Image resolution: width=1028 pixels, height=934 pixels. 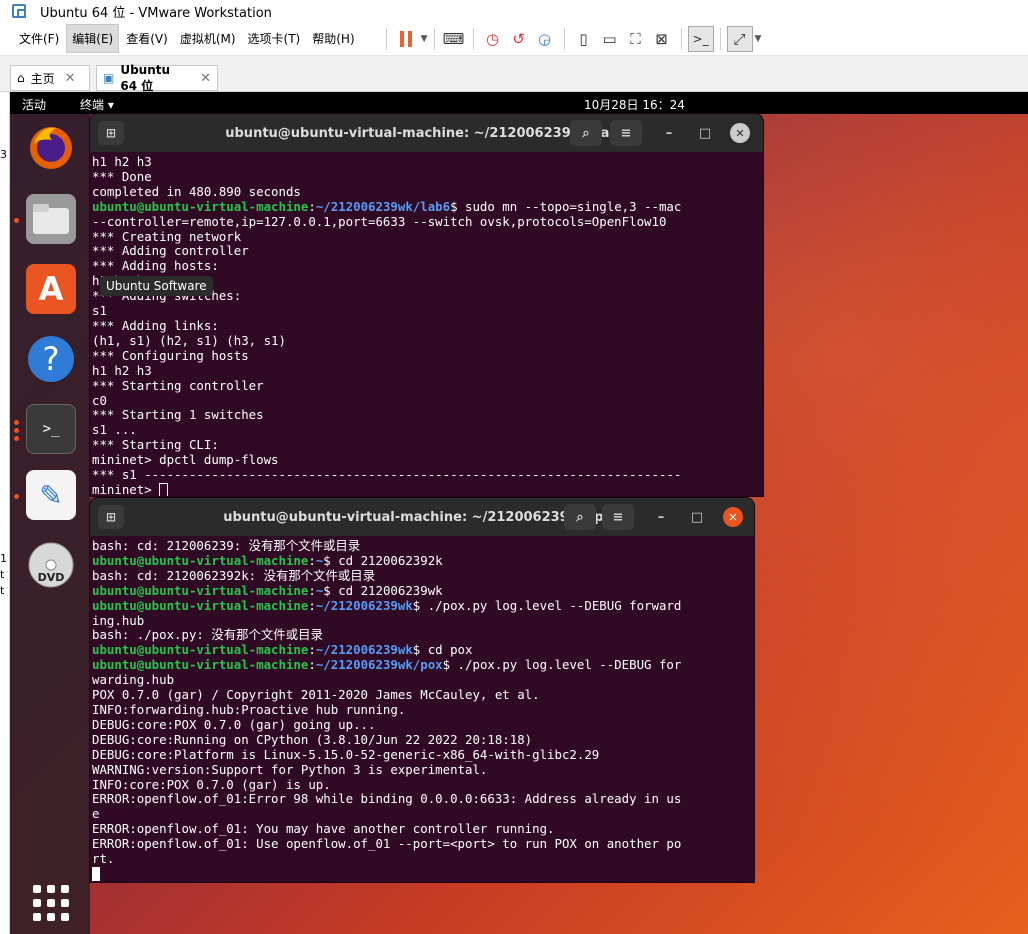 I want to click on terminal-text: mininet> dpctl dump-flows, so click(x=185, y=460).